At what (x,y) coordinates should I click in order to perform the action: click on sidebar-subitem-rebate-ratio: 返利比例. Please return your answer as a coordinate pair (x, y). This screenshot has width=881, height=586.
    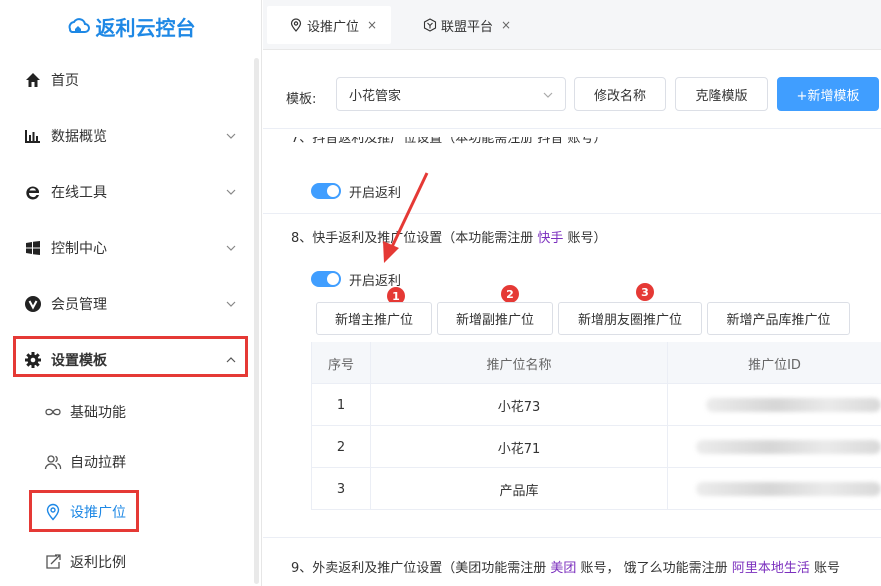
    Looking at the image, I should click on (129, 561).